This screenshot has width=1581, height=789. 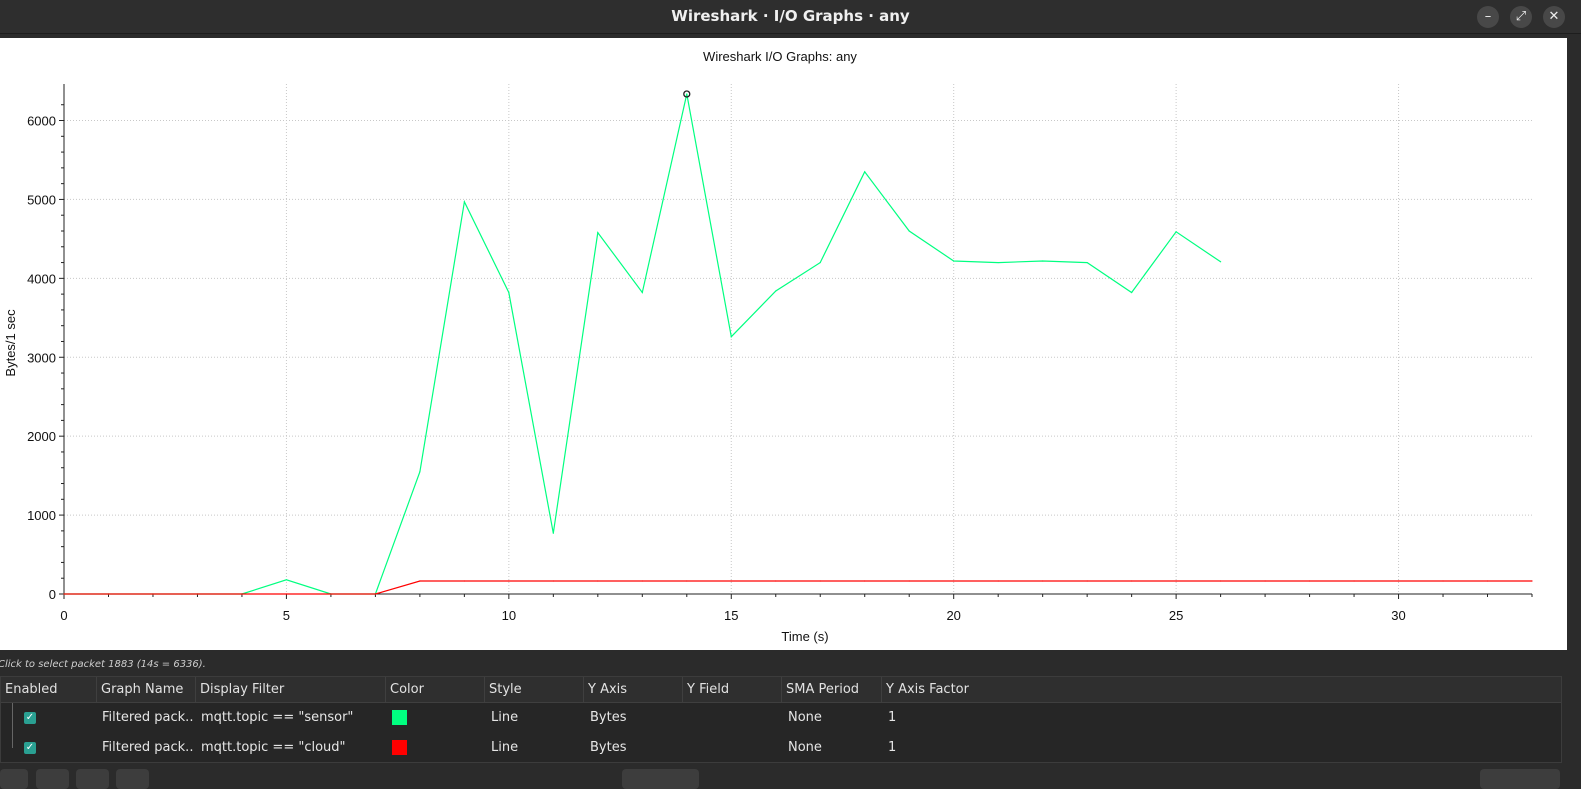 What do you see at coordinates (52, 779) in the screenshot?
I see `remove-graph-button` at bounding box center [52, 779].